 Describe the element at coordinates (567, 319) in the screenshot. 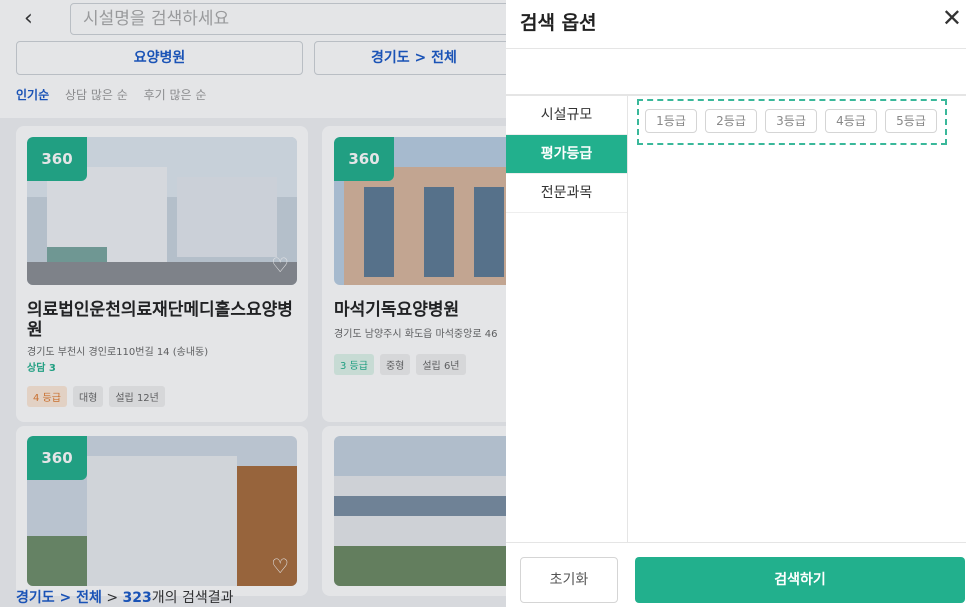

I see `option-categories: 시설규모 평가등급 전문과목` at that location.